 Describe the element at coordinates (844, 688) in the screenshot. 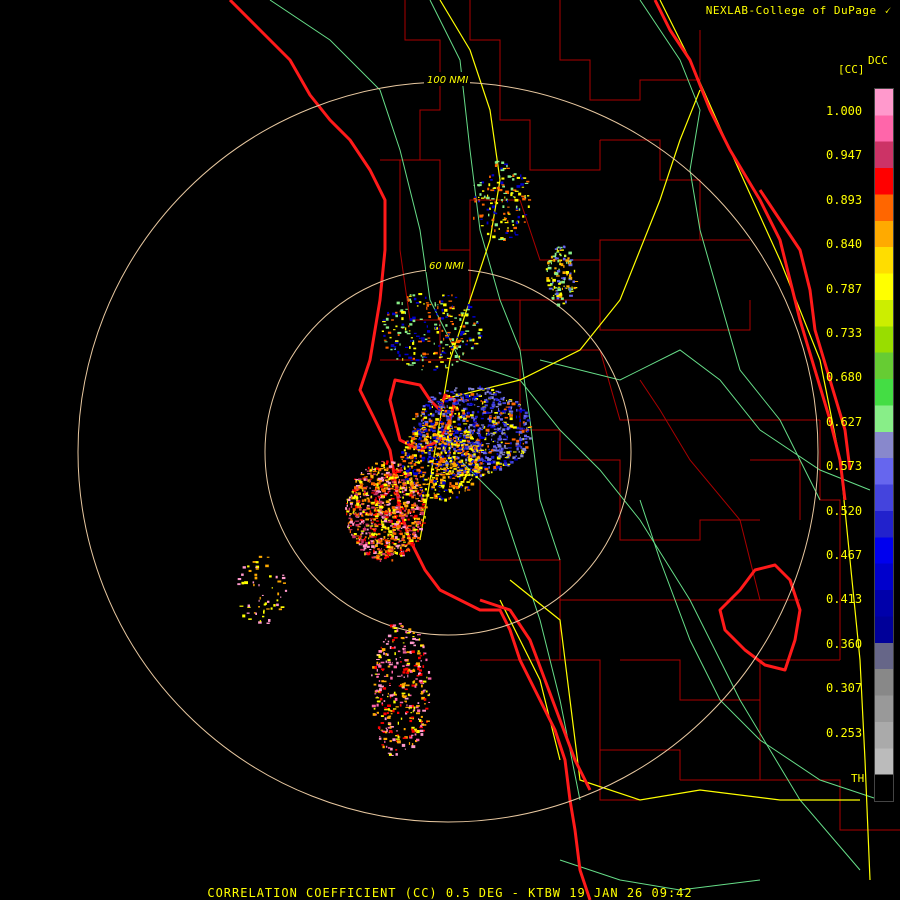

I see `scale-tick-label: 0.307` at that location.